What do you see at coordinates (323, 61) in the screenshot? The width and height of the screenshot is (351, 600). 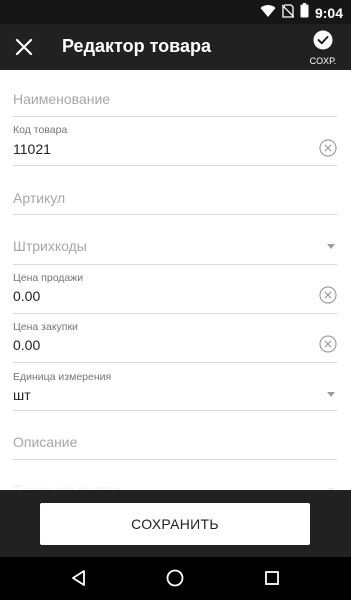 I see `save-action-label: СОХР.` at bounding box center [323, 61].